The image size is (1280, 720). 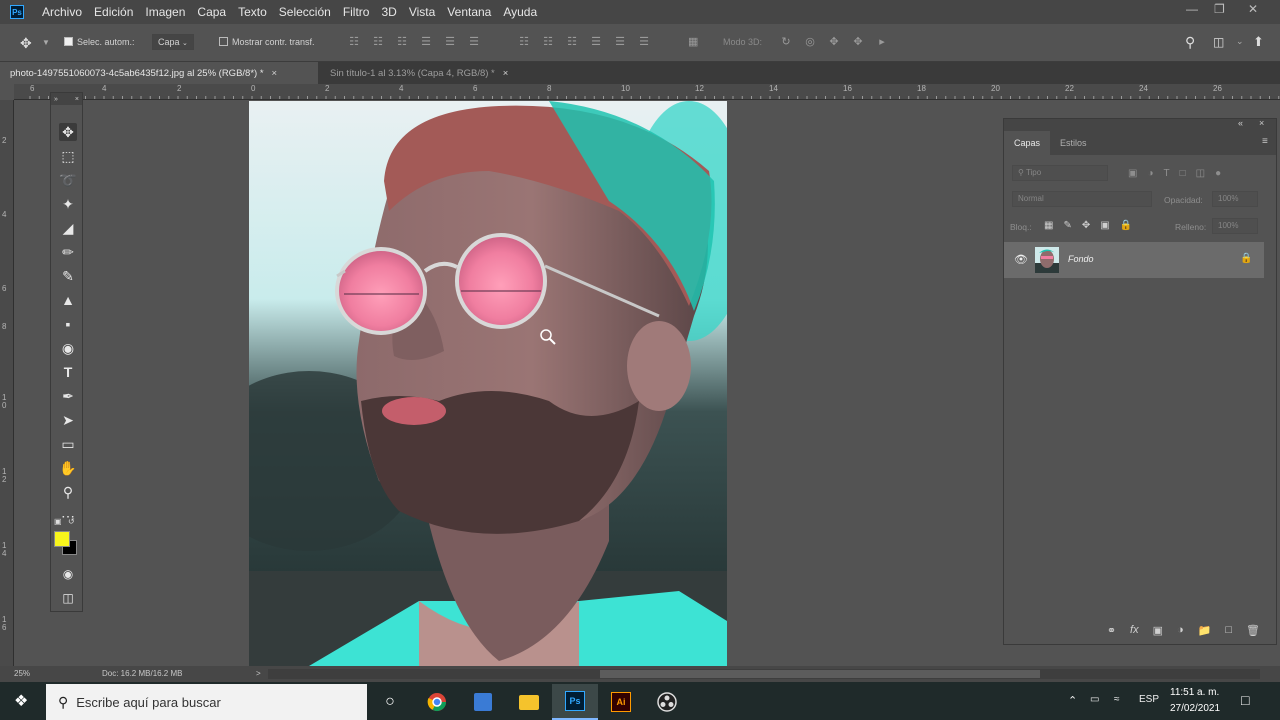 I want to click on menu-filtro: Filtro, so click(x=356, y=12).